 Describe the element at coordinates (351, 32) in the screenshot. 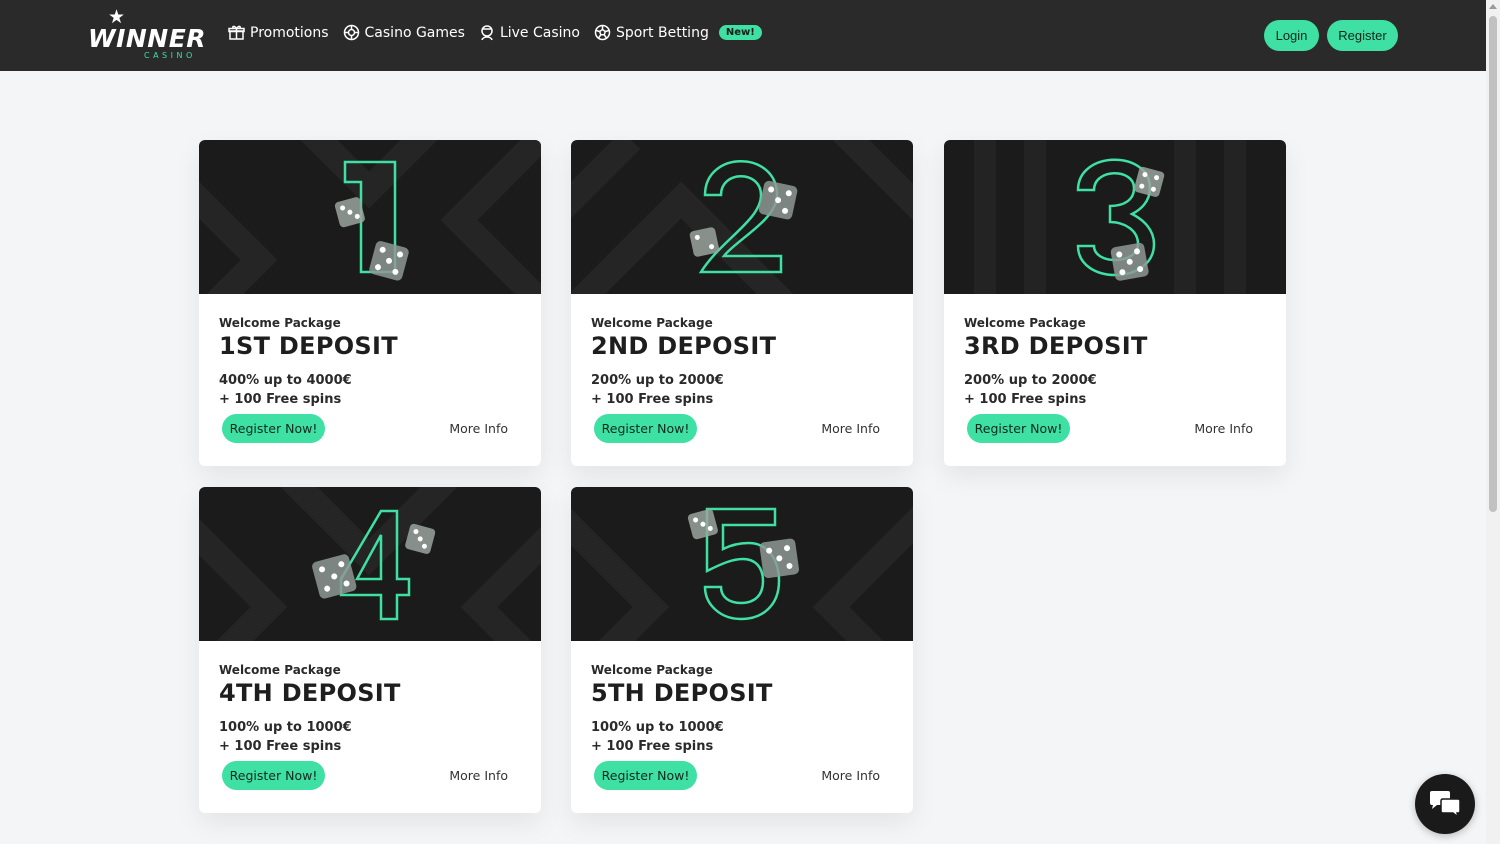

I see `chip-icon` at that location.